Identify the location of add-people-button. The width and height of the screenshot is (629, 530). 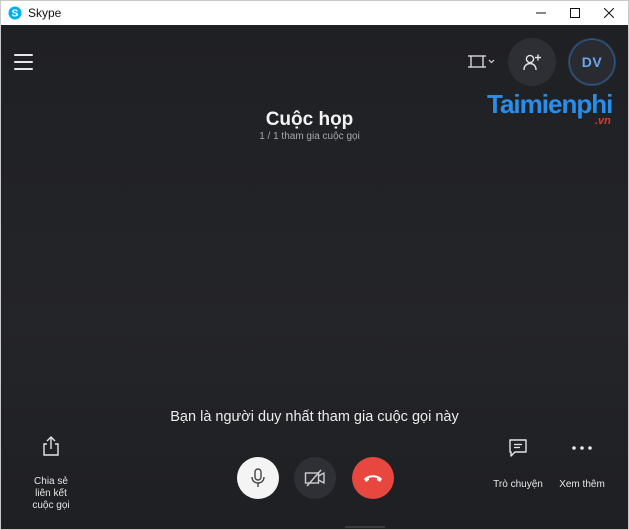
(532, 62).